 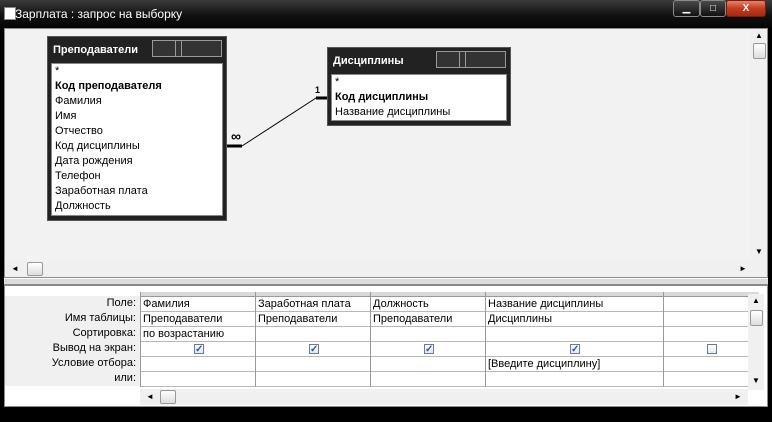 I want to click on grid-cell-field: Фамилия, so click(x=198, y=304).